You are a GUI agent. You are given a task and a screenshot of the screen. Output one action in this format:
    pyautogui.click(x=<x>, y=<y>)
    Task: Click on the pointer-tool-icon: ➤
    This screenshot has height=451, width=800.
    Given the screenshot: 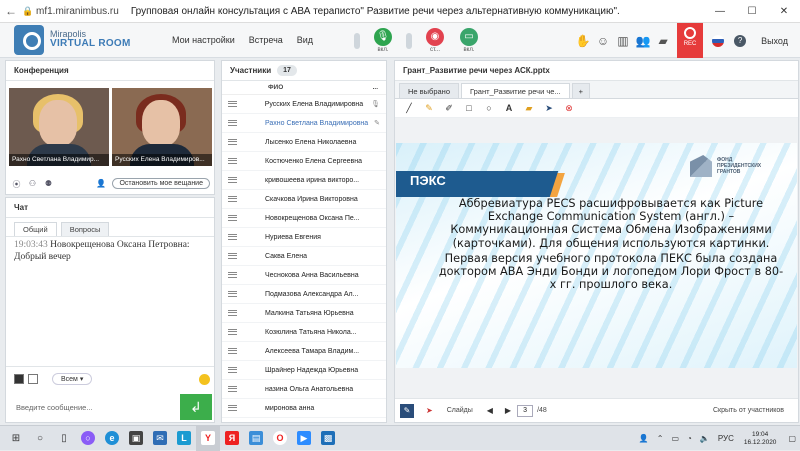 What is the action you would take?
    pyautogui.click(x=429, y=410)
    